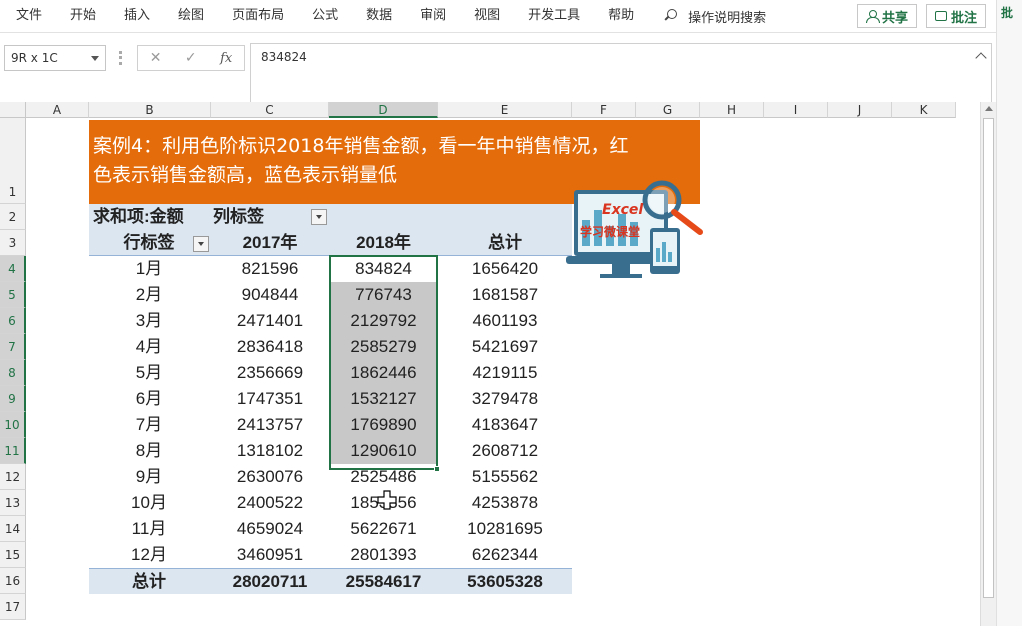  What do you see at coordinates (149, 295) in the screenshot?
I see `month-cell: 2月` at bounding box center [149, 295].